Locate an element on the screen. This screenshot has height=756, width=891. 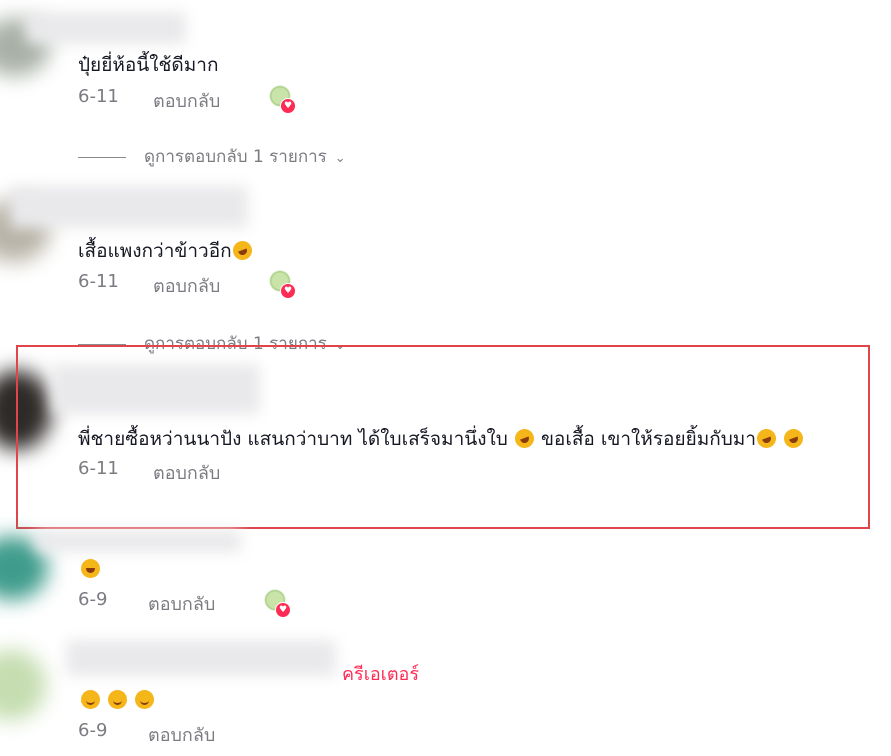
view-replies-button: ดูการตอบกลับ 1 รายการ ⌄ is located at coordinates (212, 156).